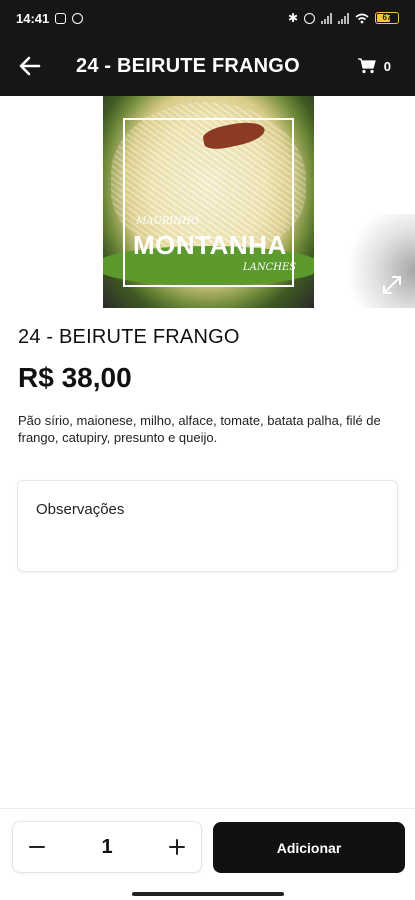 This screenshot has width=415, height=900. What do you see at coordinates (375, 261) in the screenshot?
I see `image-shade` at bounding box center [375, 261].